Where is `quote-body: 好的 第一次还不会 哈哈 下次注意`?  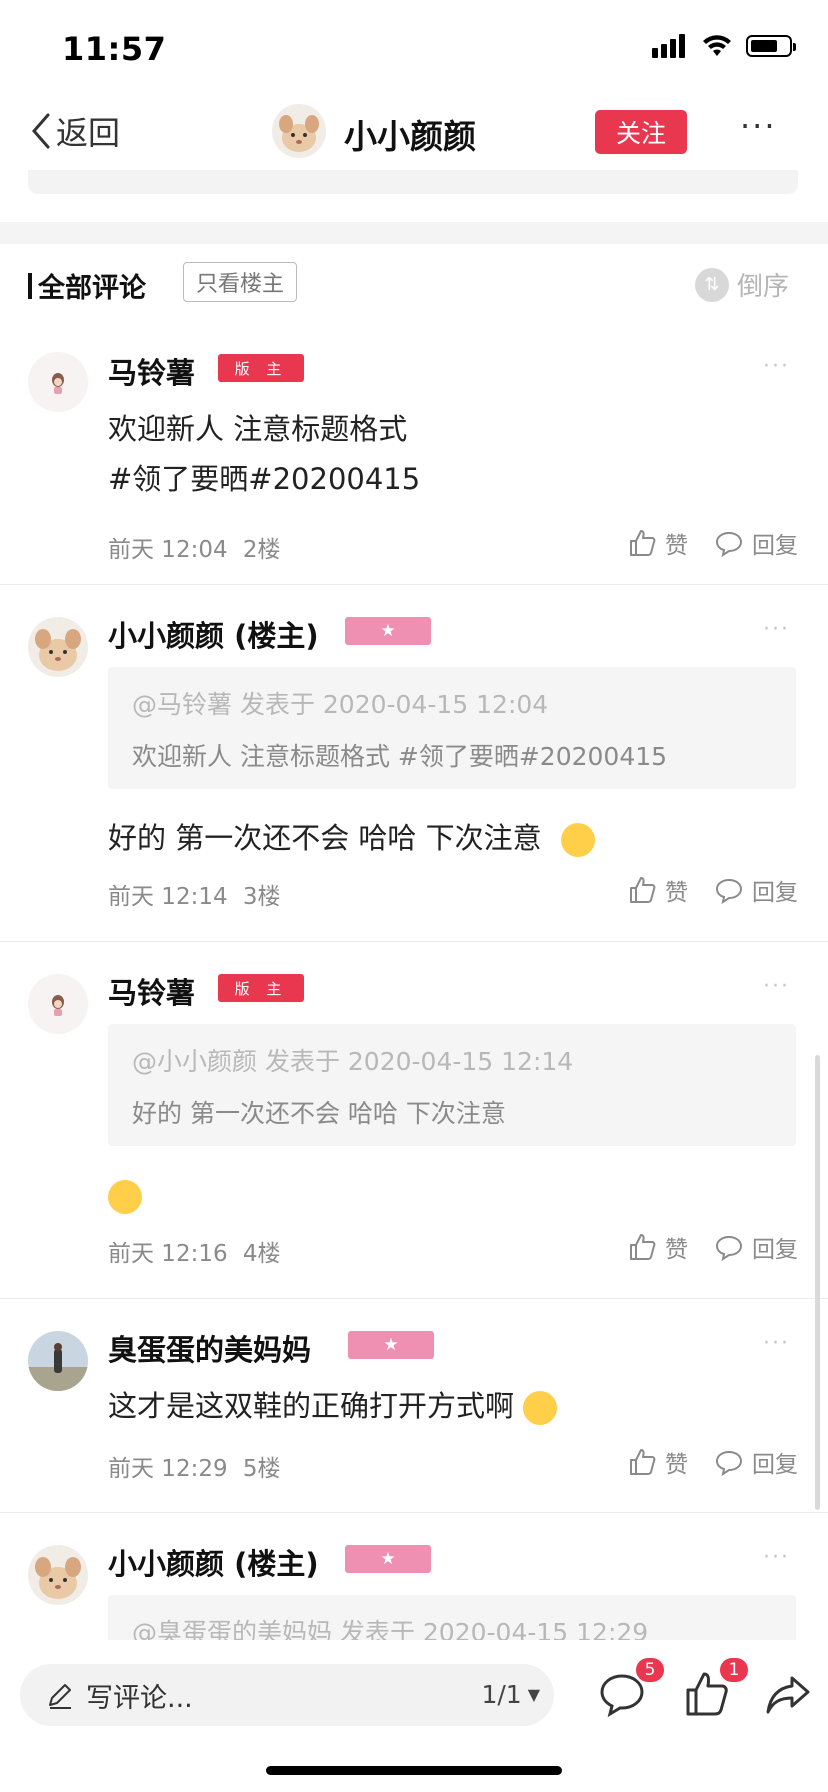 quote-body: 好的 第一次还不会 哈哈 下次注意 is located at coordinates (319, 1113).